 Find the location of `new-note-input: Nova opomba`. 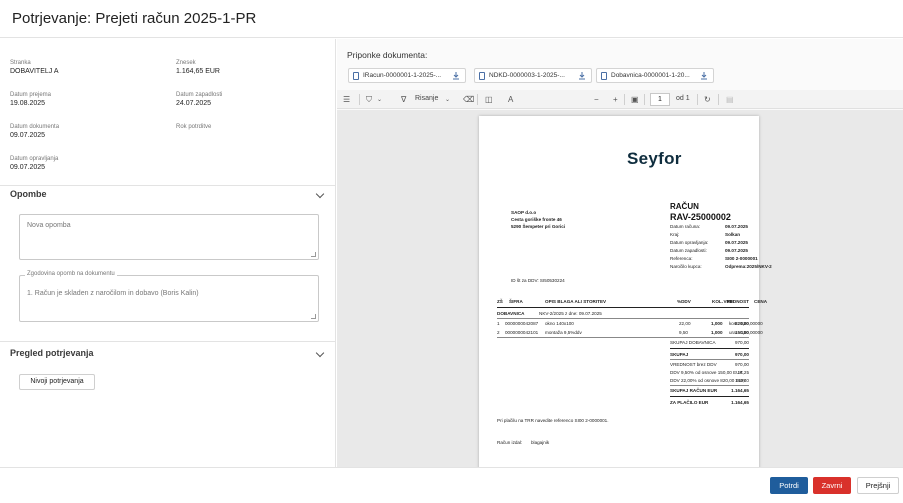

new-note-input: Nova opomba is located at coordinates (169, 237).